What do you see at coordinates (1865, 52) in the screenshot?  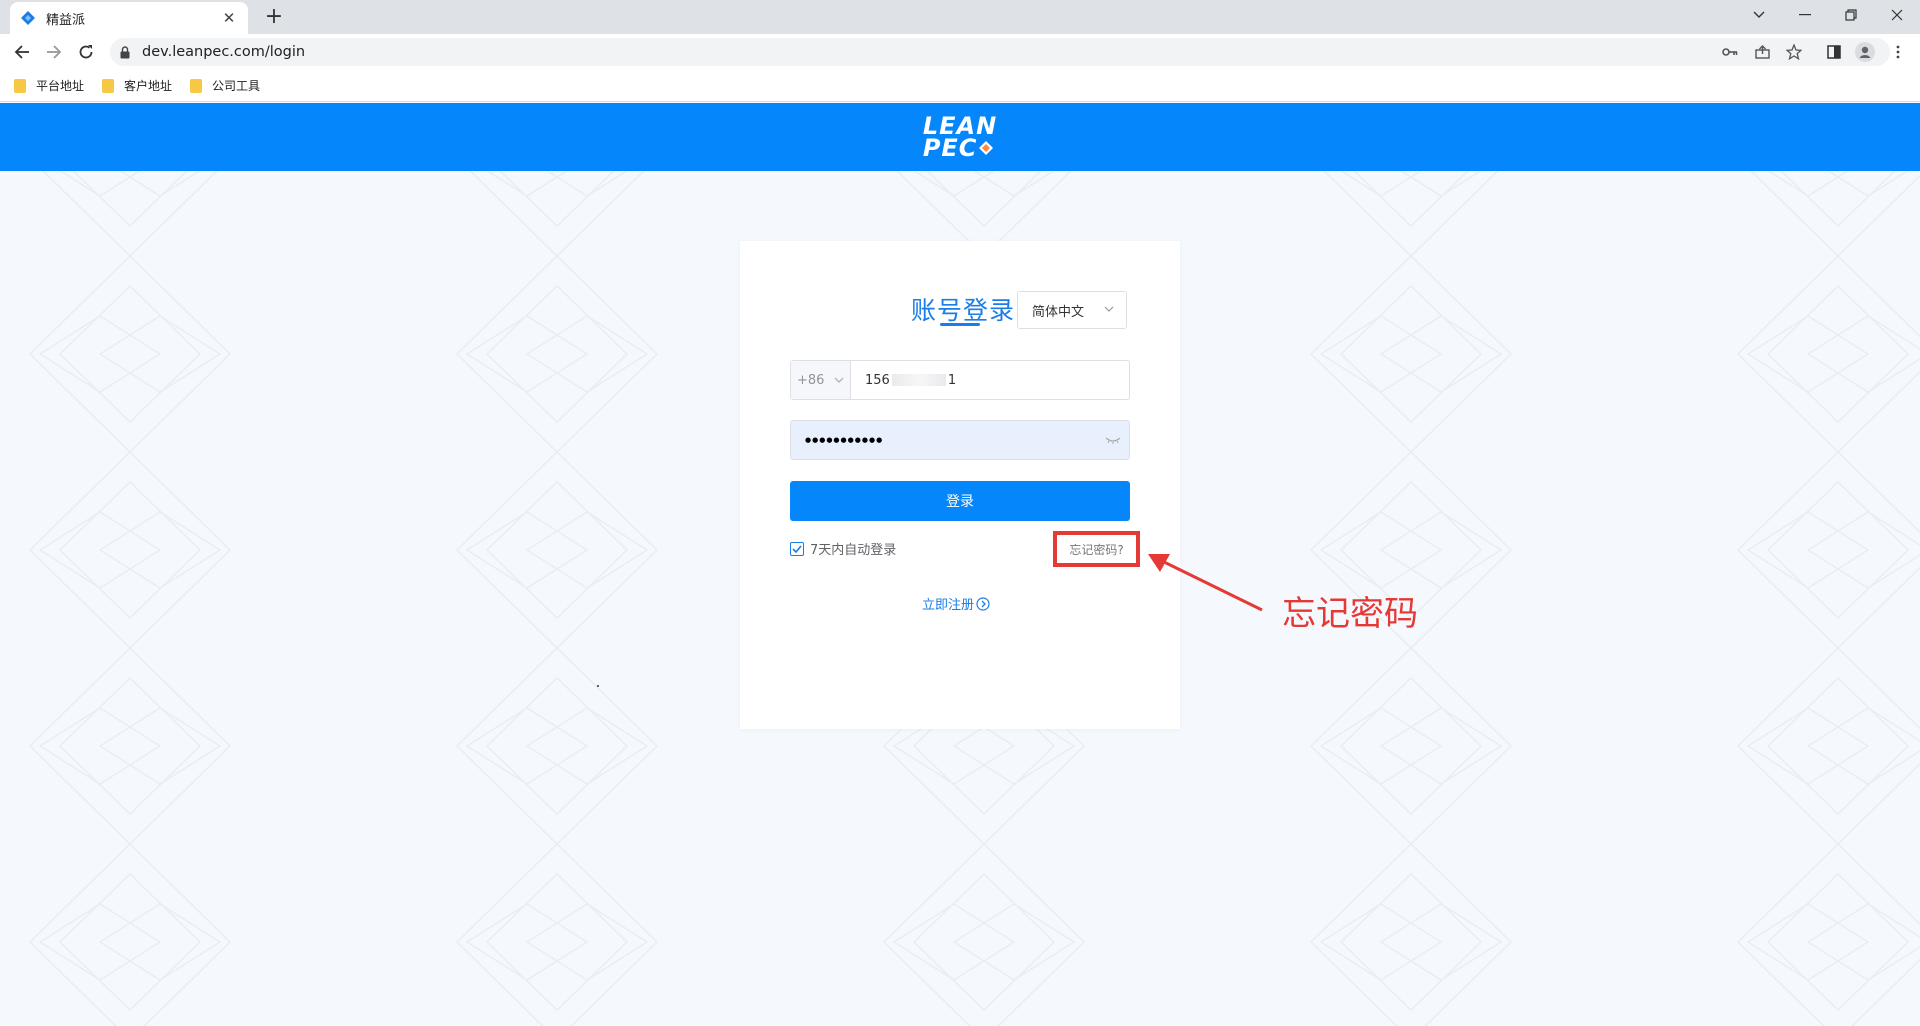 I see `profile-avatar-icon` at bounding box center [1865, 52].